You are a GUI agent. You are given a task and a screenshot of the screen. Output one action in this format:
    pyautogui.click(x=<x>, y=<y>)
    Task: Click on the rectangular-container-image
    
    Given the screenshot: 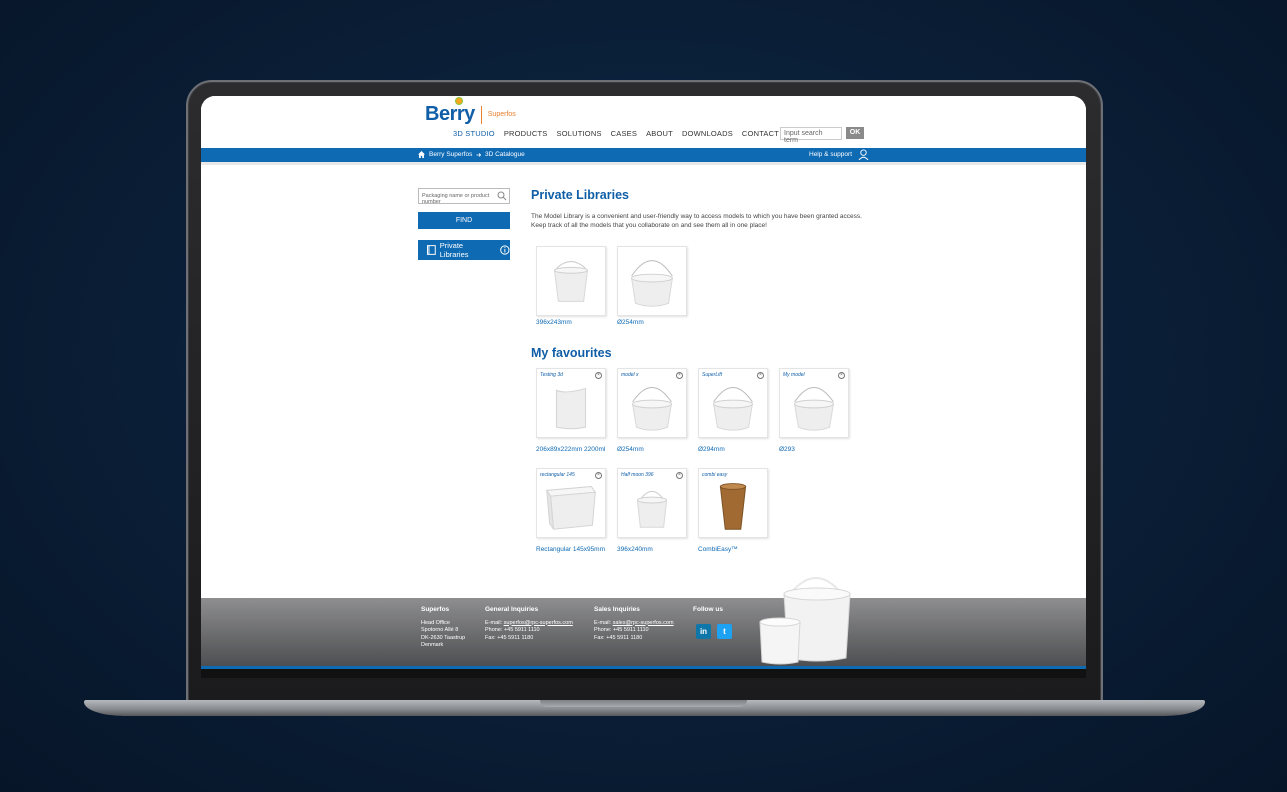 What is the action you would take?
    pyautogui.click(x=571, y=507)
    